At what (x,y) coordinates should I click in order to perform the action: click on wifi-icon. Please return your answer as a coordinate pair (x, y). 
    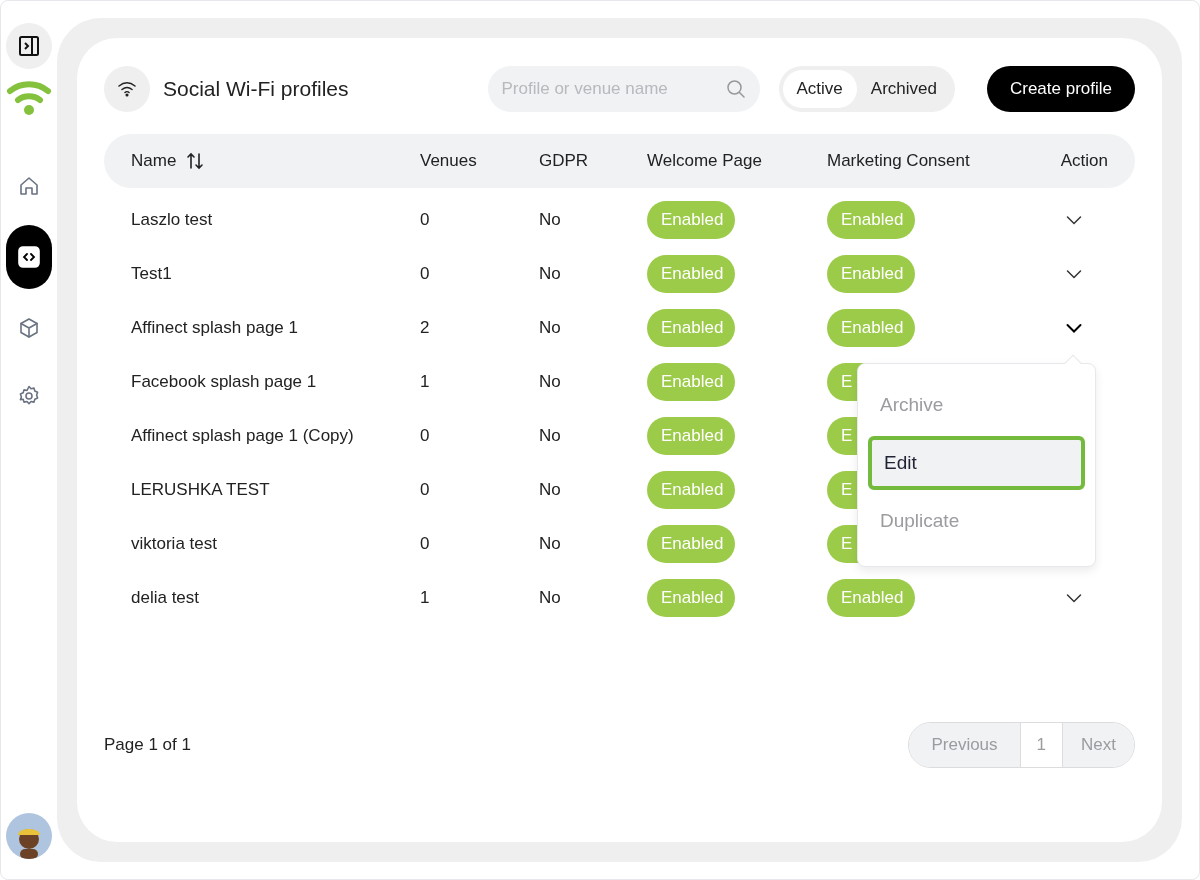
    Looking at the image, I should click on (127, 89).